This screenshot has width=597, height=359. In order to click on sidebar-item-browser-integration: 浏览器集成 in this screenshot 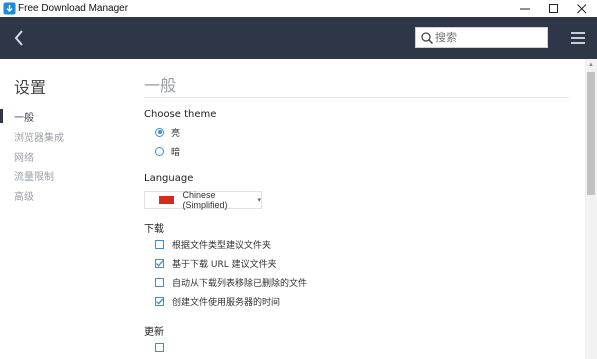, I will do `click(39, 136)`.